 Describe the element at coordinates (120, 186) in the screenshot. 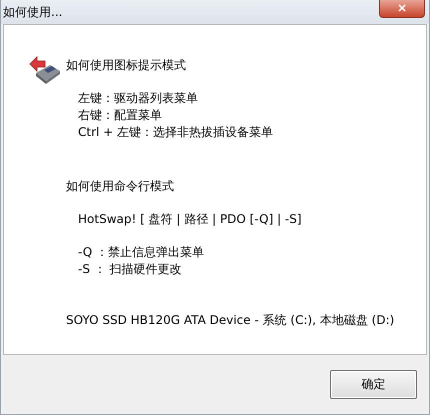

I see `section-heading: 如何使用命令行模式` at that location.